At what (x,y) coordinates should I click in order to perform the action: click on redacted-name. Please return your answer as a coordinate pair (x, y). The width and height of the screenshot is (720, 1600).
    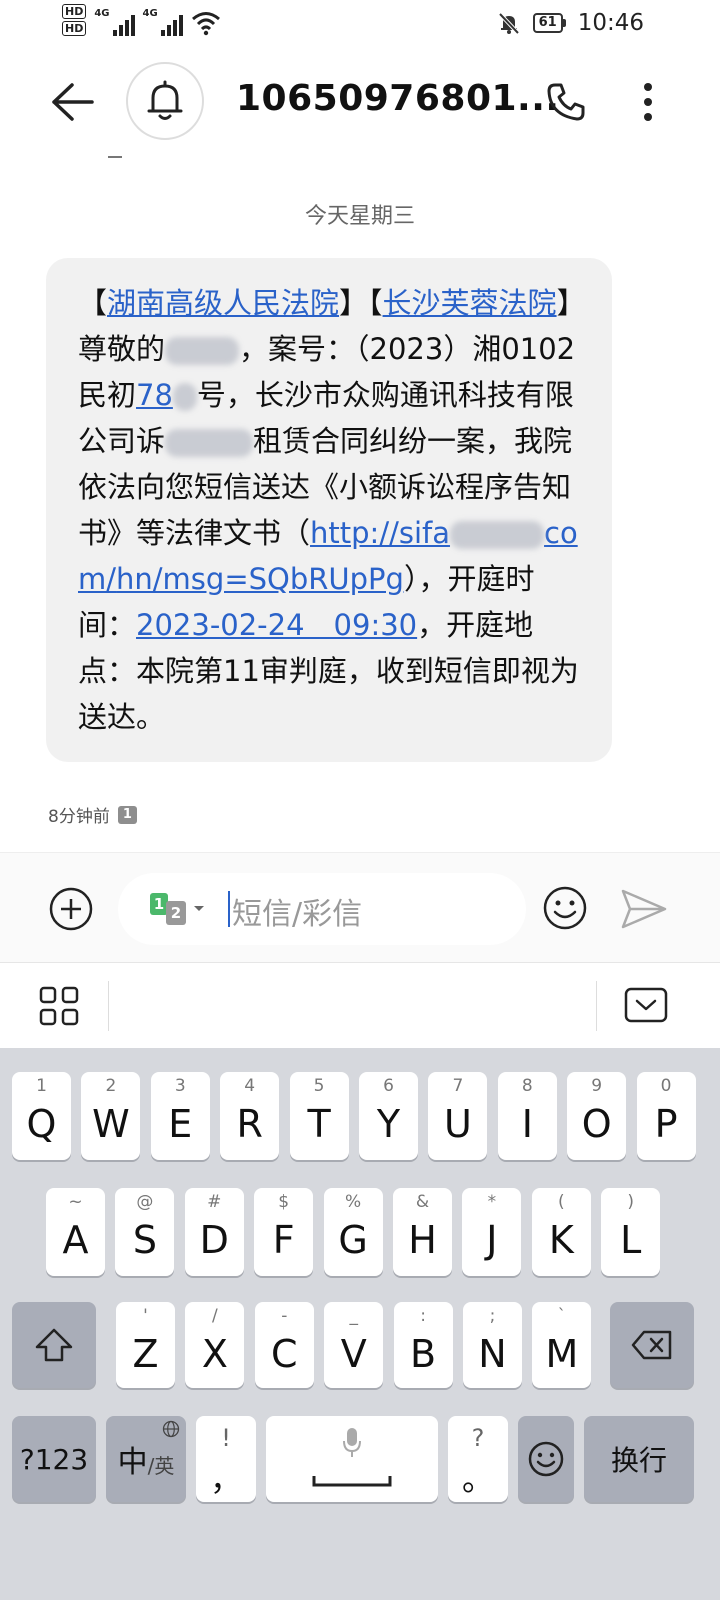
    Looking at the image, I should click on (202, 351).